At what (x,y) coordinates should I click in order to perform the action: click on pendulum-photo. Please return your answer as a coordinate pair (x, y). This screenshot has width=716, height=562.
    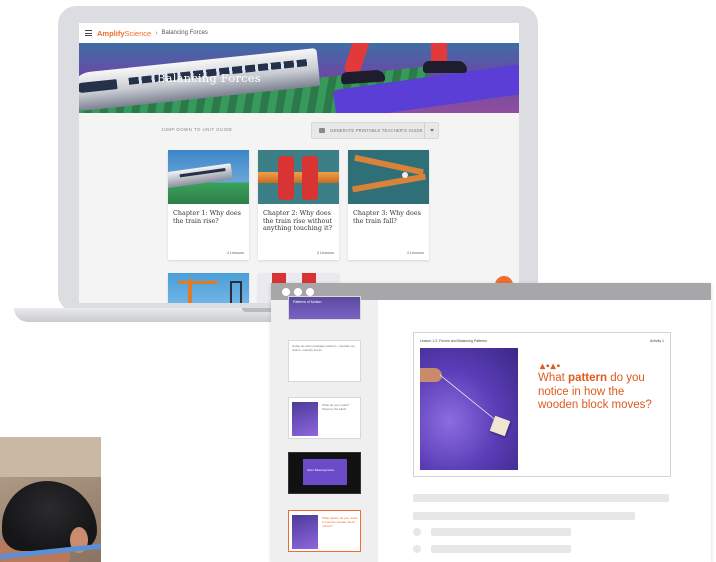
    Looking at the image, I should click on (469, 409).